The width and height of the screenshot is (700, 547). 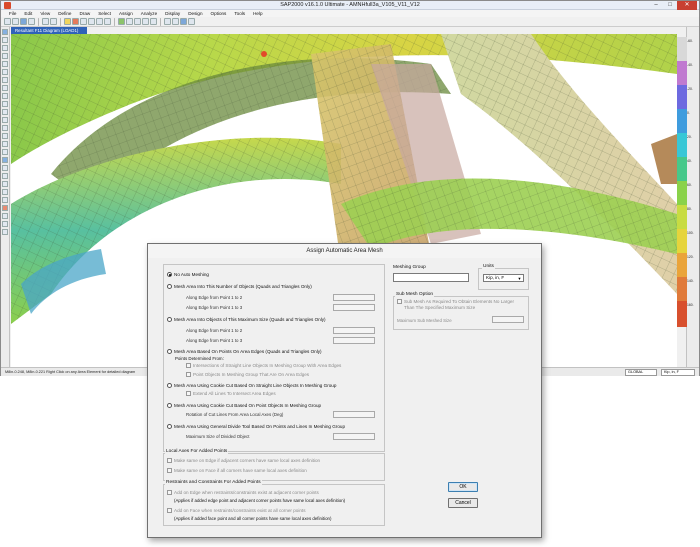 I want to click on zoom-out-icon, so click(x=99, y=21).